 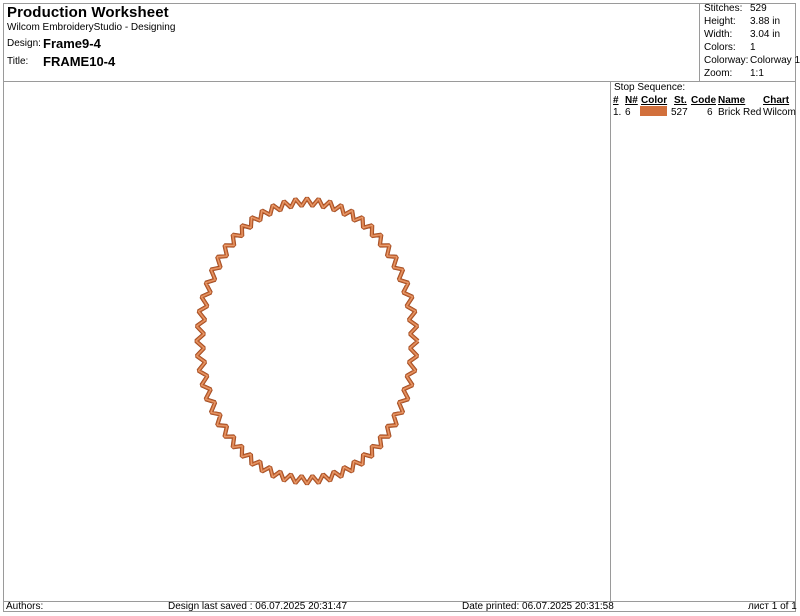 What do you see at coordinates (680, 100) in the screenshot?
I see `col-header-stitches: St.` at bounding box center [680, 100].